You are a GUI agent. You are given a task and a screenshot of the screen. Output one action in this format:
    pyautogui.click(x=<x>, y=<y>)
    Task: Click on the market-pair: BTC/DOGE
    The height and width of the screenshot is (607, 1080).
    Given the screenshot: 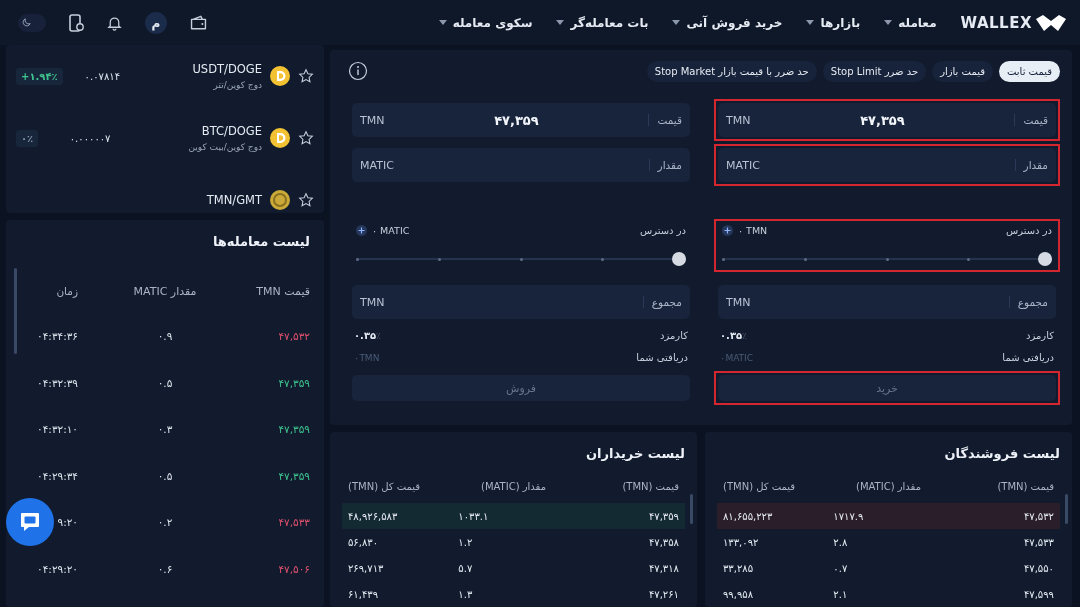 What is the action you would take?
    pyautogui.click(x=231, y=131)
    